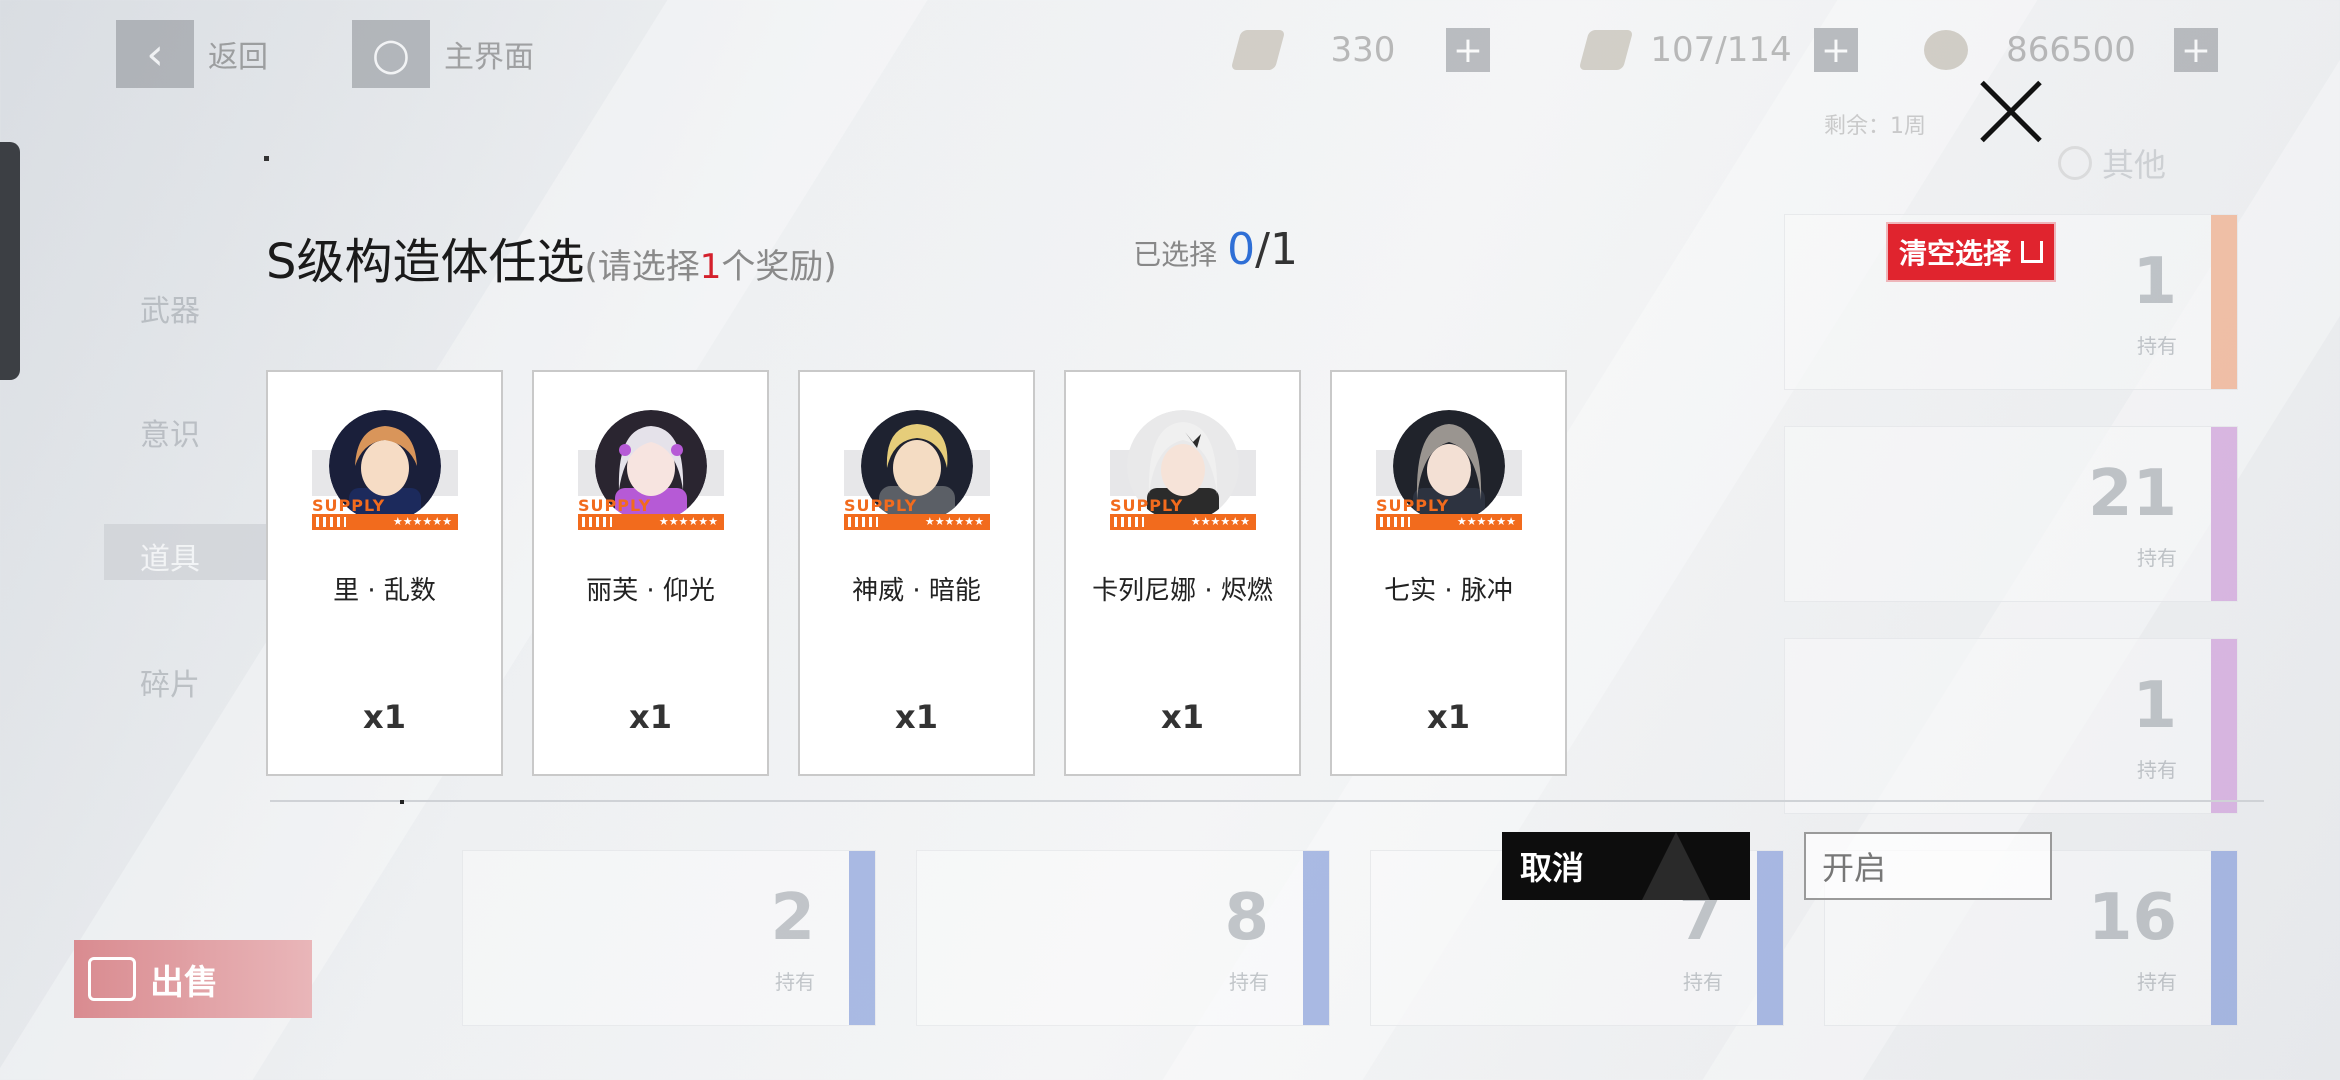 The image size is (2340, 1080). I want to click on clear-label: 清空选择, so click(1954, 253).